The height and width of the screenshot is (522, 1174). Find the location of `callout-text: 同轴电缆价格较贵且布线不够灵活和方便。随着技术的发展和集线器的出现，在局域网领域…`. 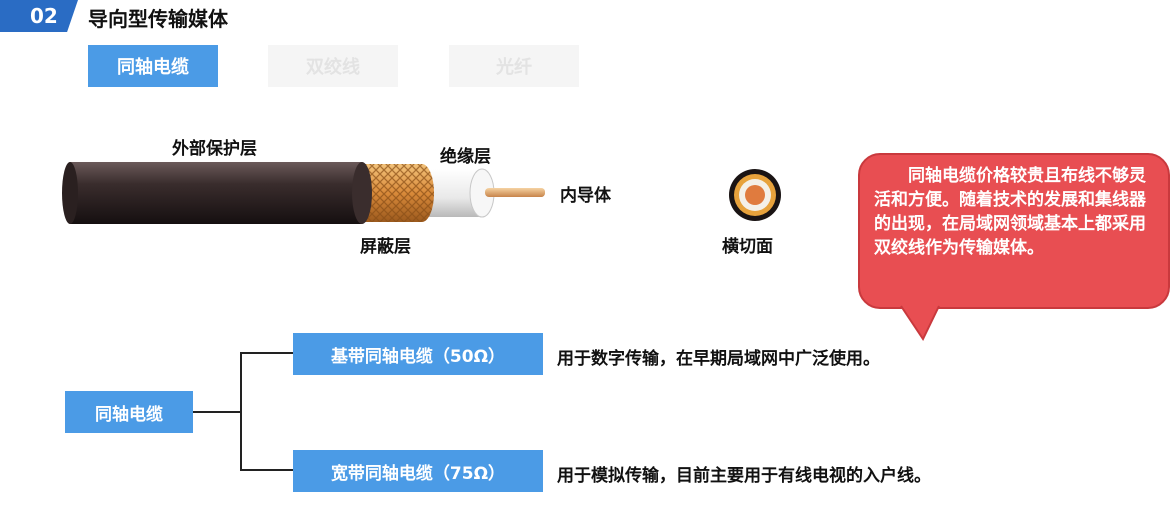

callout-text: 同轴电缆价格较贵且布线不够灵活和方便。随着技术的发展和集线器的出现，在局域网领域… is located at coordinates (1010, 212).